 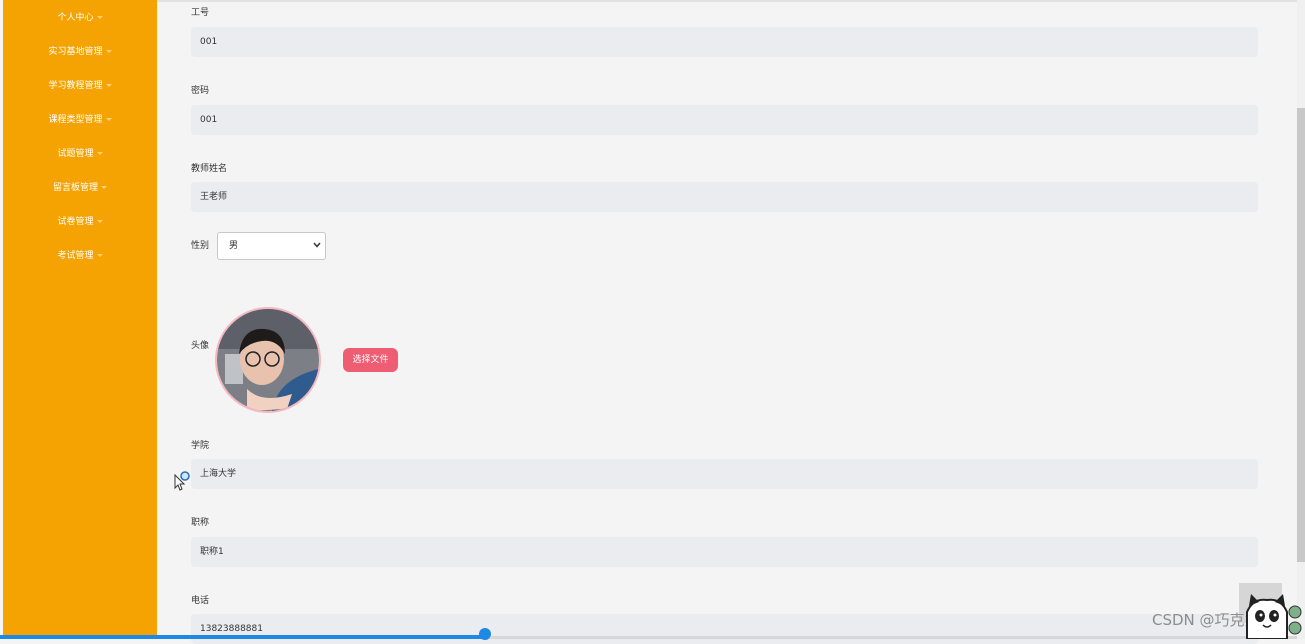 What do you see at coordinates (268, 360) in the screenshot?
I see `avatar-image` at bounding box center [268, 360].